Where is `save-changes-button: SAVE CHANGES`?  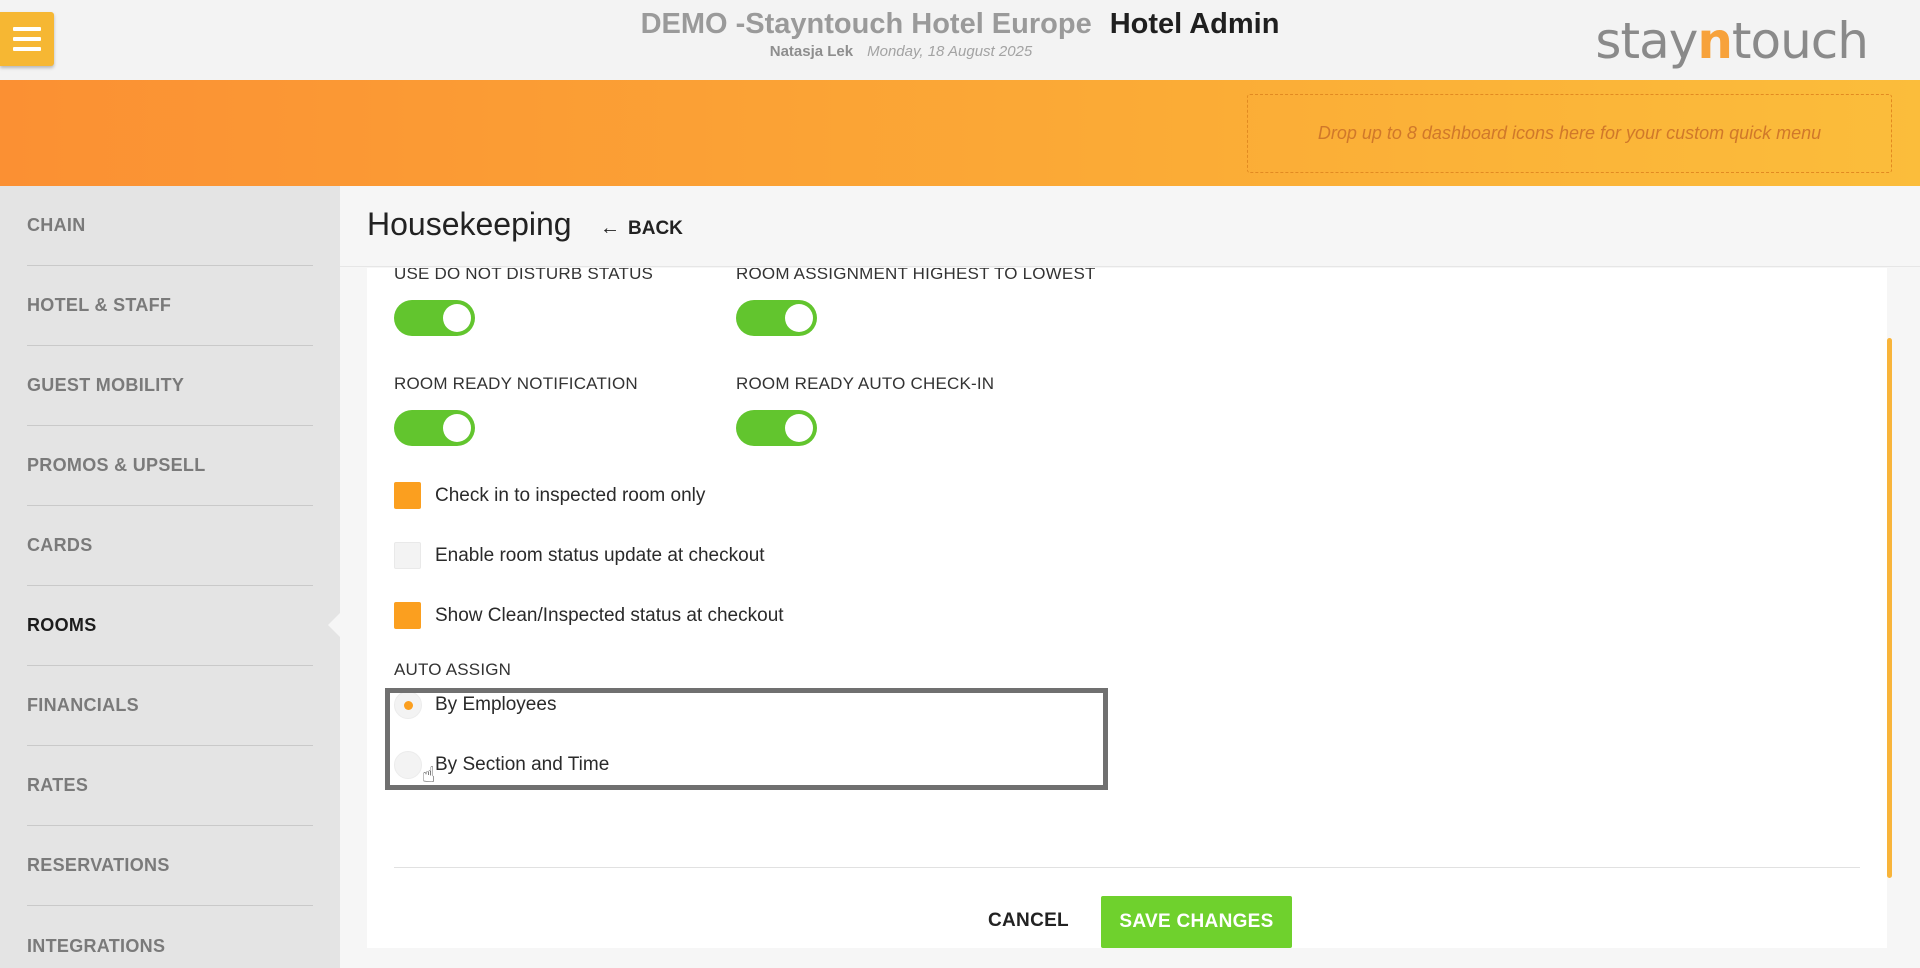
save-changes-button: SAVE CHANGES is located at coordinates (1196, 922).